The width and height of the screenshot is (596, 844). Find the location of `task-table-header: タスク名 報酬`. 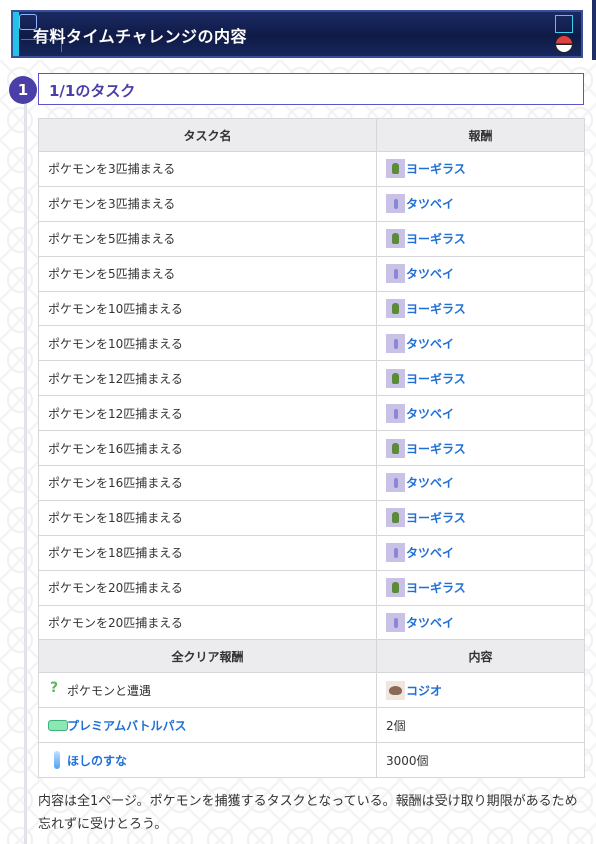

task-table-header: タスク名 報酬 is located at coordinates (311, 135).